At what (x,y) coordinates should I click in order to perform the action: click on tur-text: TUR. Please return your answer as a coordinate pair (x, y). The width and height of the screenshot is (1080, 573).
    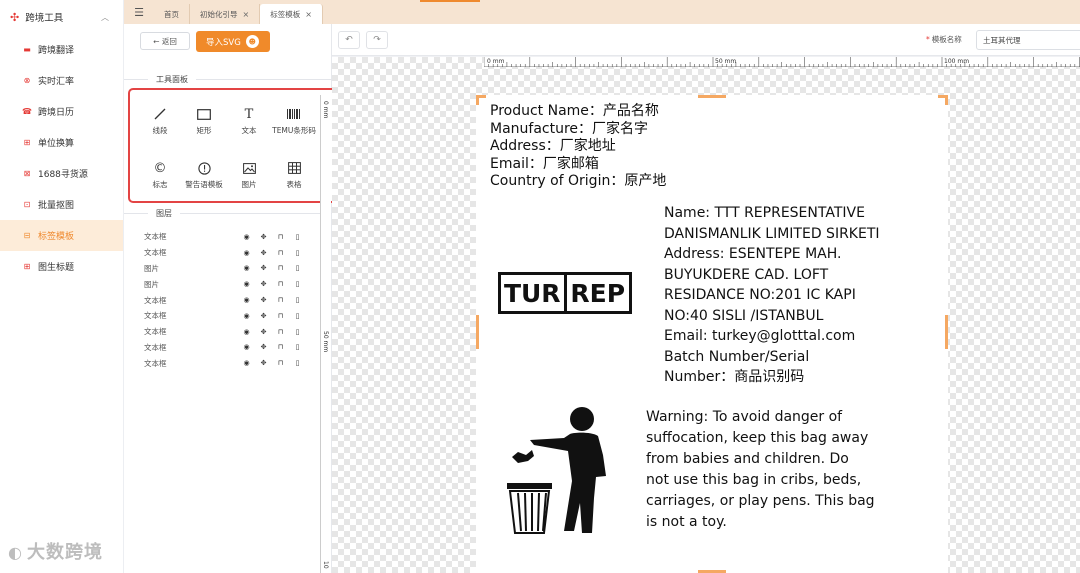
    Looking at the image, I should click on (532, 293).